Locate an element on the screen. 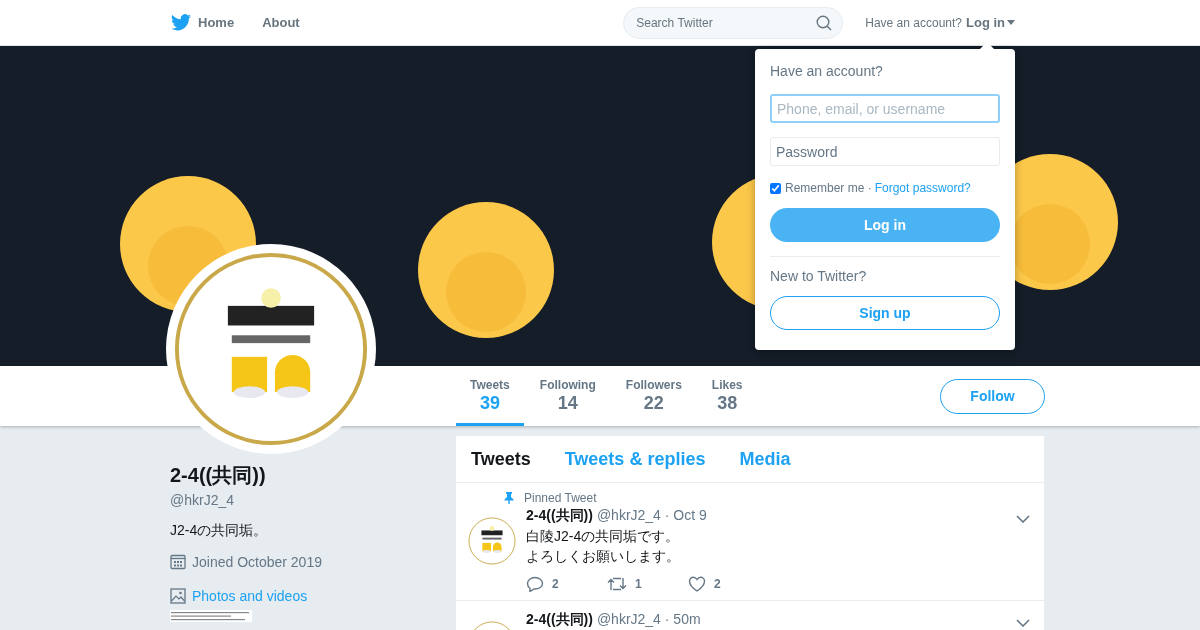 This screenshot has width=1200, height=630. search-icon is located at coordinates (824, 22).